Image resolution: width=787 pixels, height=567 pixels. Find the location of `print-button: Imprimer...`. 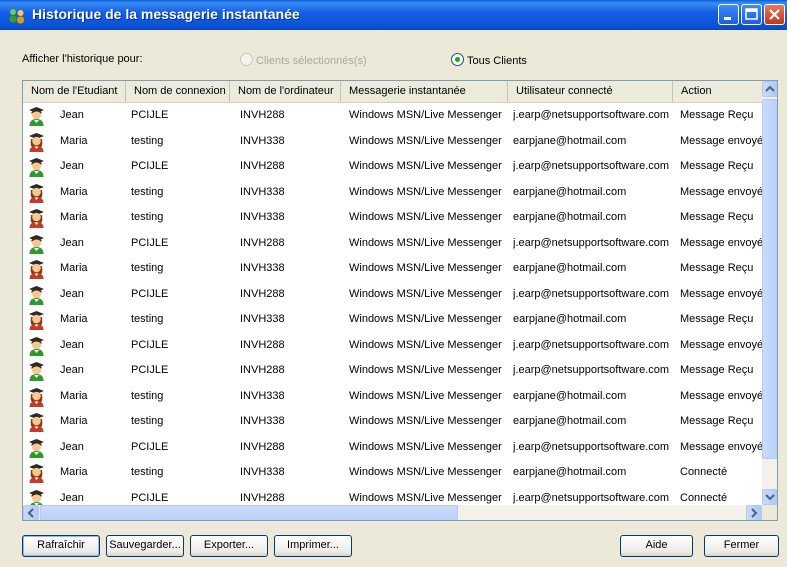

print-button: Imprimer... is located at coordinates (313, 546).